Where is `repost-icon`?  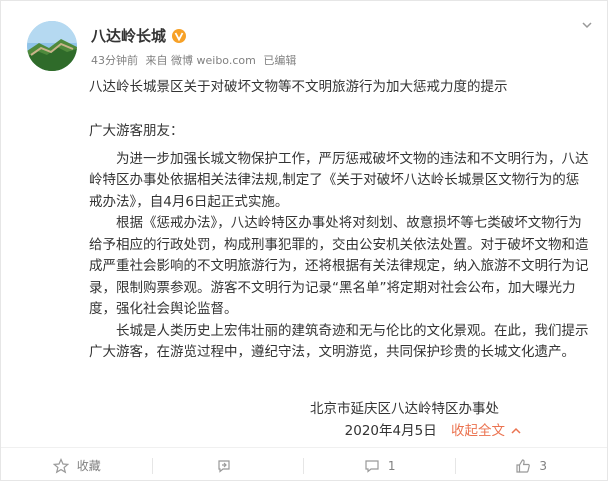 repost-icon is located at coordinates (224, 466).